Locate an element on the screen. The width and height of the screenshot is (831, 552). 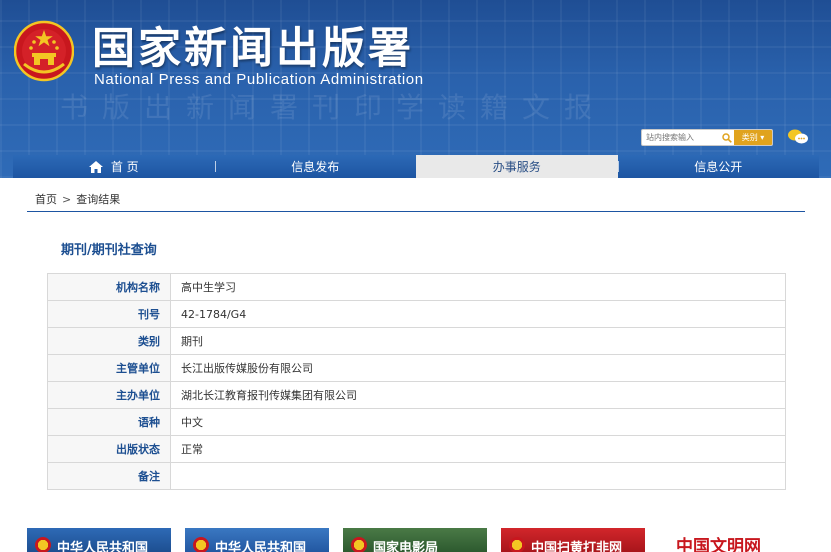
table-row: 类别 期刊 is located at coordinates (416, 341).